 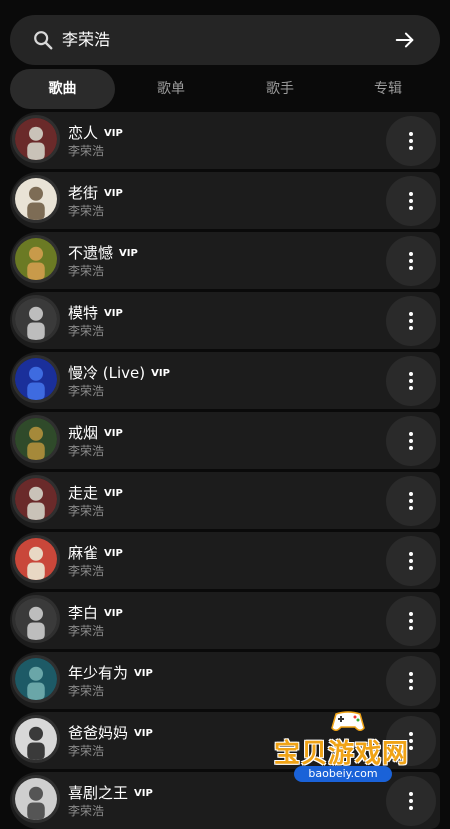 I want to click on song-row: 慢冷 (Live) VIP 李荣浩, so click(x=225, y=380).